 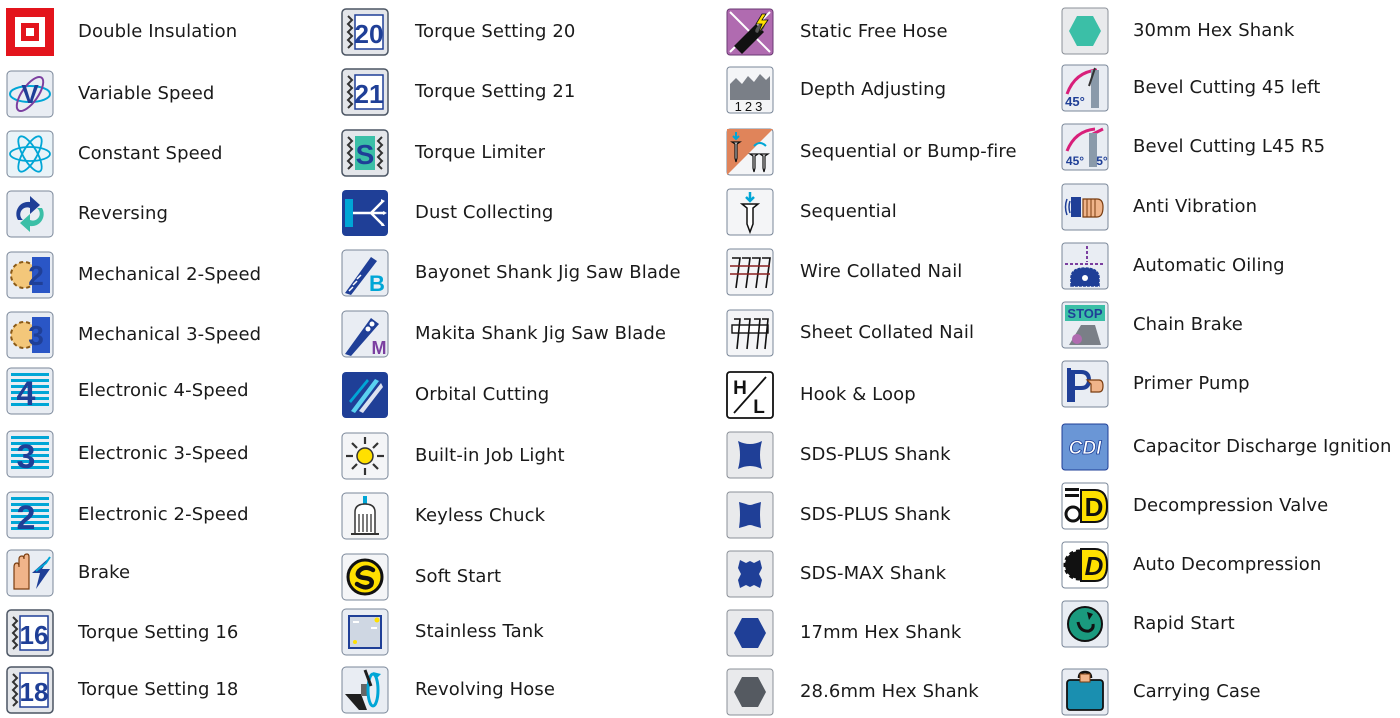 What do you see at coordinates (30, 335) in the screenshot?
I see `mechanical-3-speed-icon: 3` at bounding box center [30, 335].